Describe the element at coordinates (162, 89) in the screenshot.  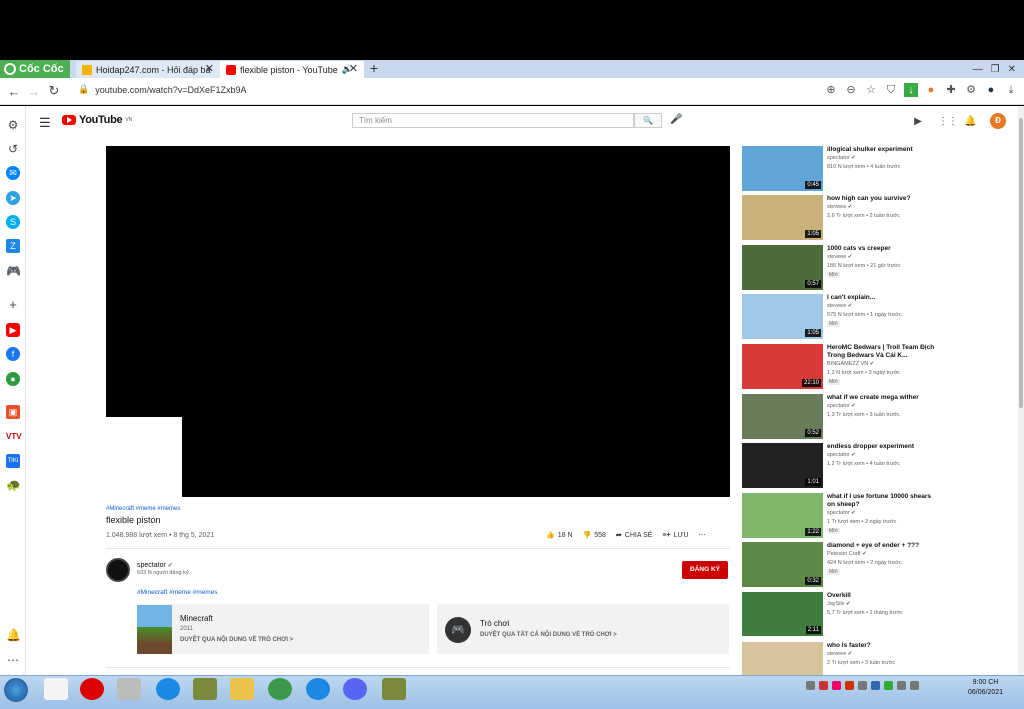
I see `url-field: 🔒 youtube.com/watch?v=DdXeF1Zxb9A` at that location.